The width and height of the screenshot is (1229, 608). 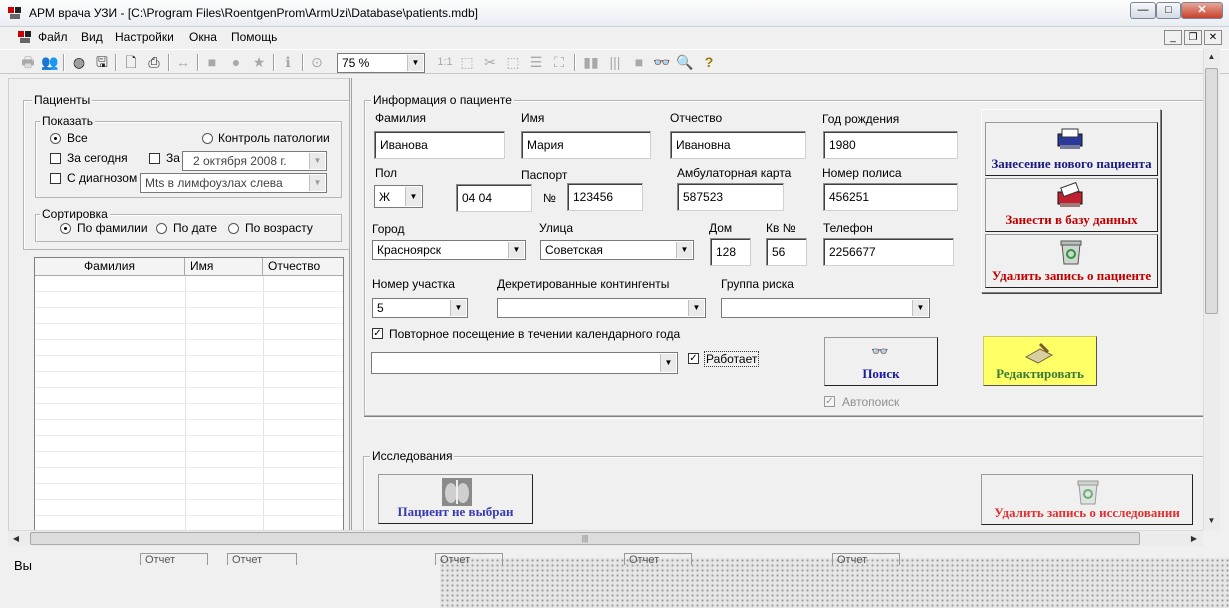 I want to click on print-preview-icon: 🗋, so click(x=131, y=62).